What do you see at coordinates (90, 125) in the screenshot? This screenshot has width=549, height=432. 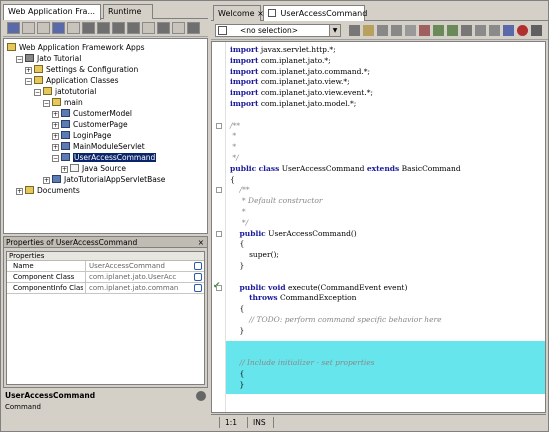 I see `tree-node: + CustomerPage` at bounding box center [90, 125].